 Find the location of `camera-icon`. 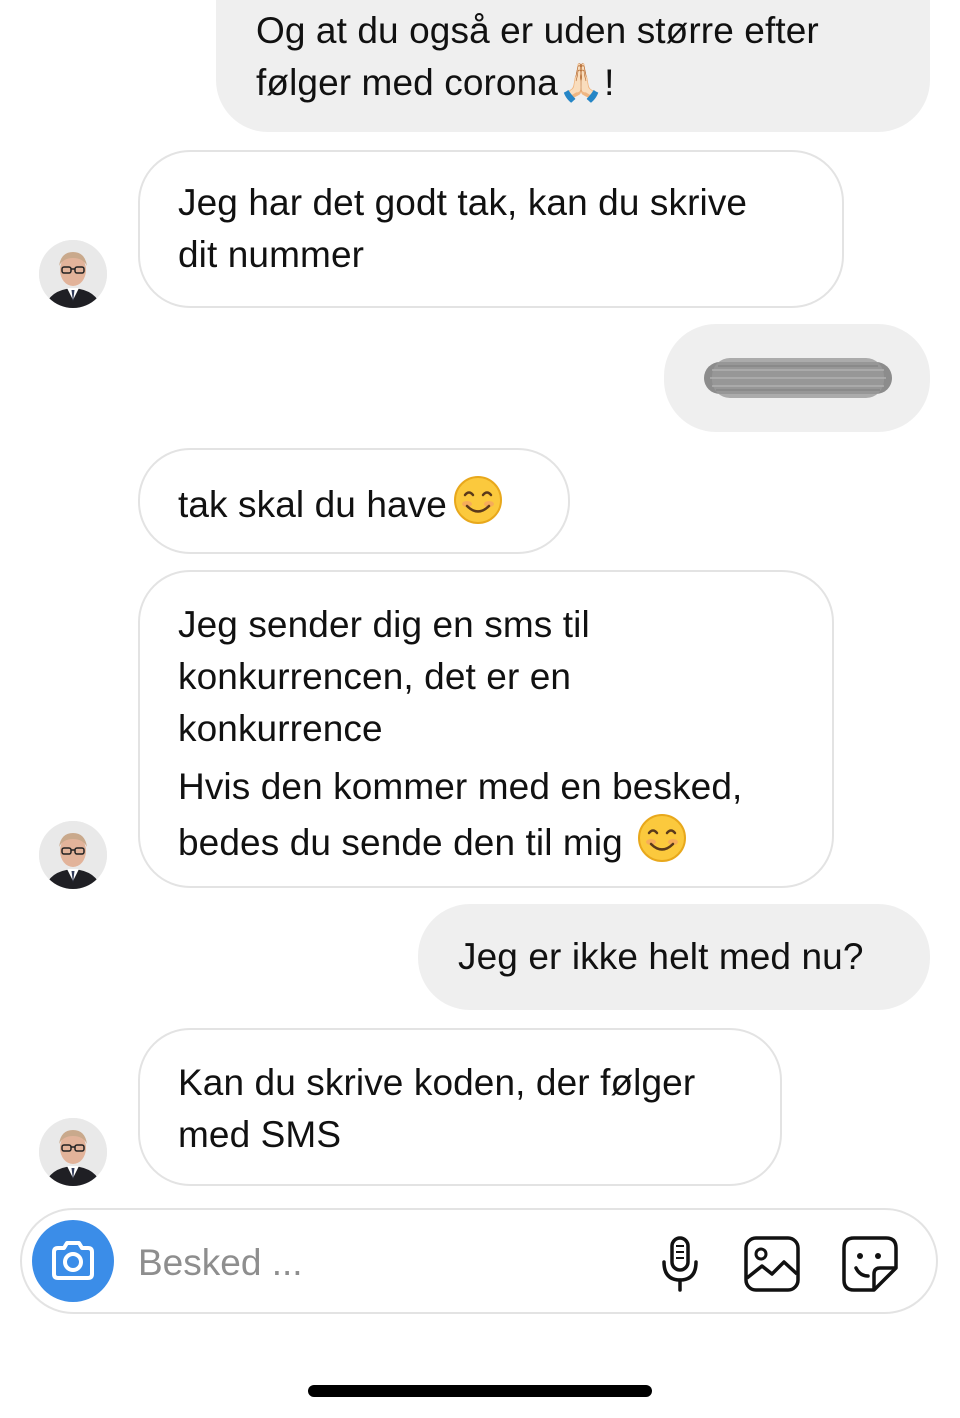

camera-icon is located at coordinates (73, 1260).